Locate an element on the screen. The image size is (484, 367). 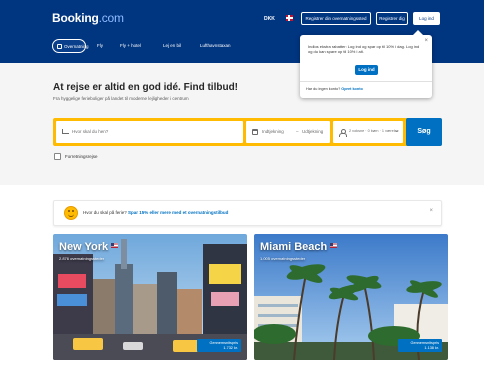
checkin-label: Indtjekning is located at coordinates (273, 131).